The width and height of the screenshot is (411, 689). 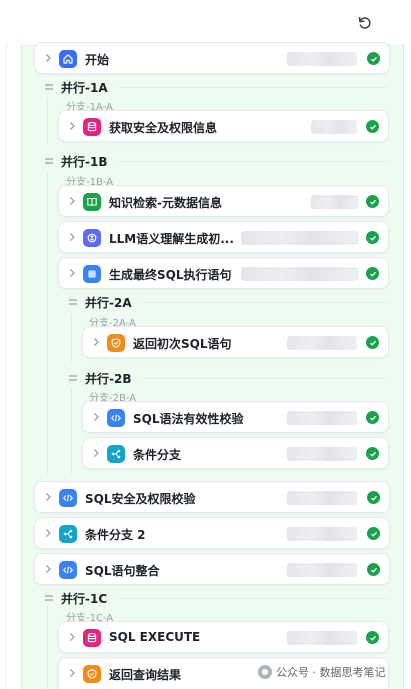 What do you see at coordinates (97, 60) in the screenshot?
I see `node-label: 开始` at bounding box center [97, 60].